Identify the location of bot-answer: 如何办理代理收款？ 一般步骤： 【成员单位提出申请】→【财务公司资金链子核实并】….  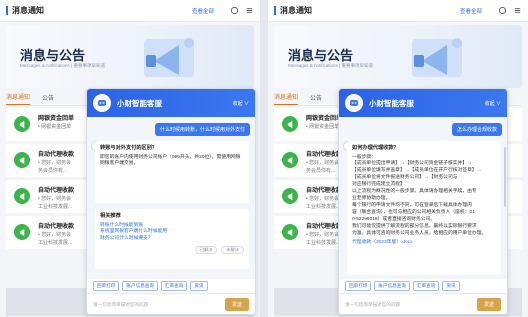
(424, 208).